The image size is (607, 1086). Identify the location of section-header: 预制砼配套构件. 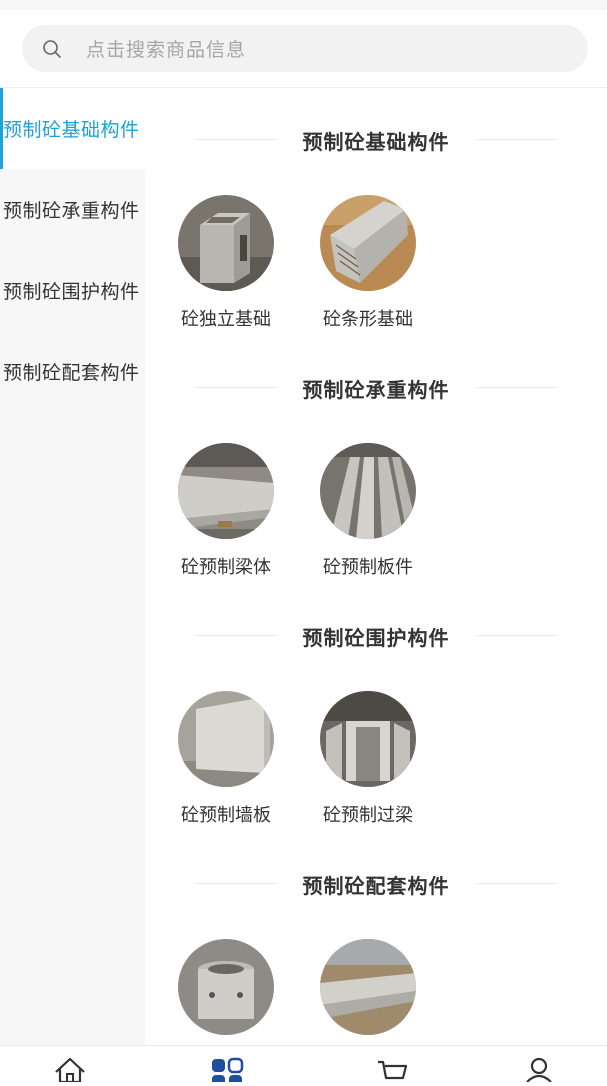
(376, 884).